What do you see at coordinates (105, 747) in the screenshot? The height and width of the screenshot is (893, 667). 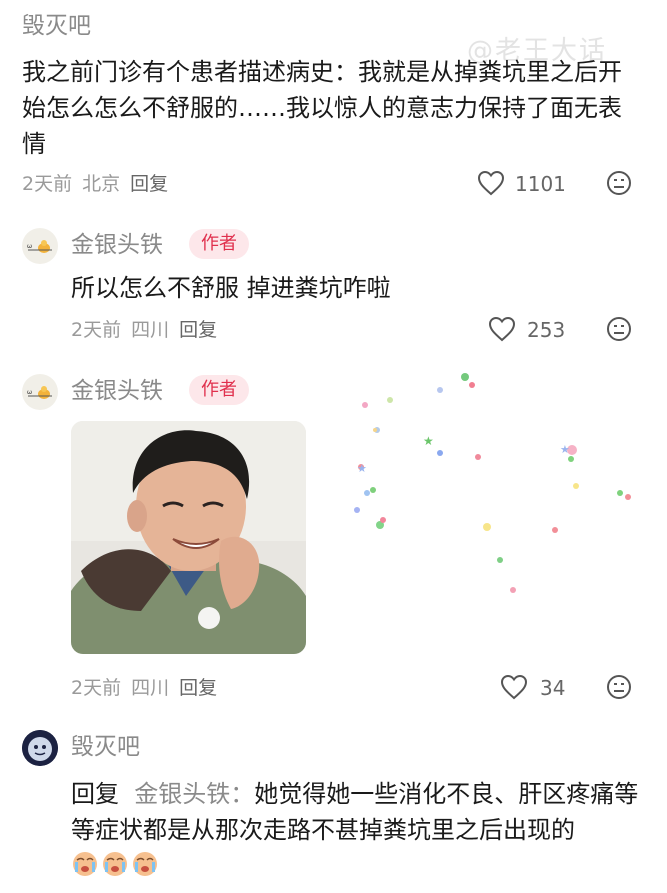 I see `reply-username: 毁灭吧` at bounding box center [105, 747].